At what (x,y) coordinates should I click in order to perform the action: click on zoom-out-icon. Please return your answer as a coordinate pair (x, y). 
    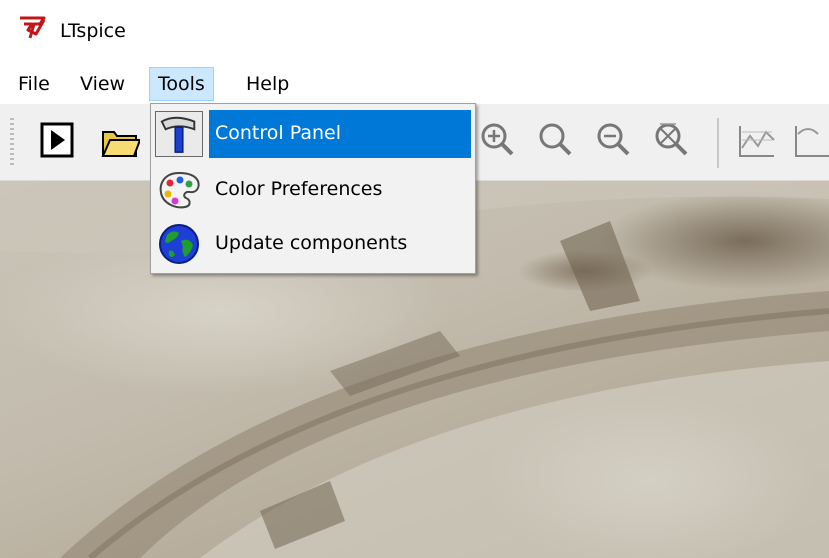
    Looking at the image, I should click on (614, 140).